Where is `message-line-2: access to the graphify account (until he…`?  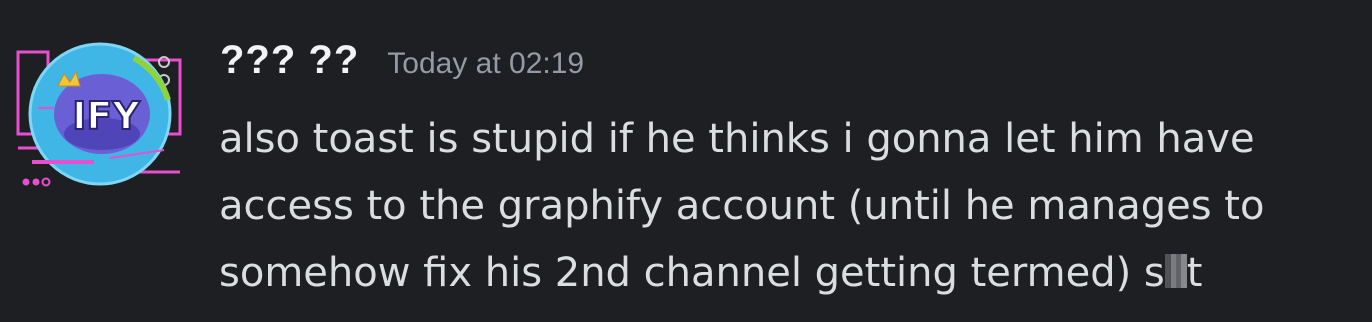 message-line-2: access to the graphify account (until he… is located at coordinates (742, 206).